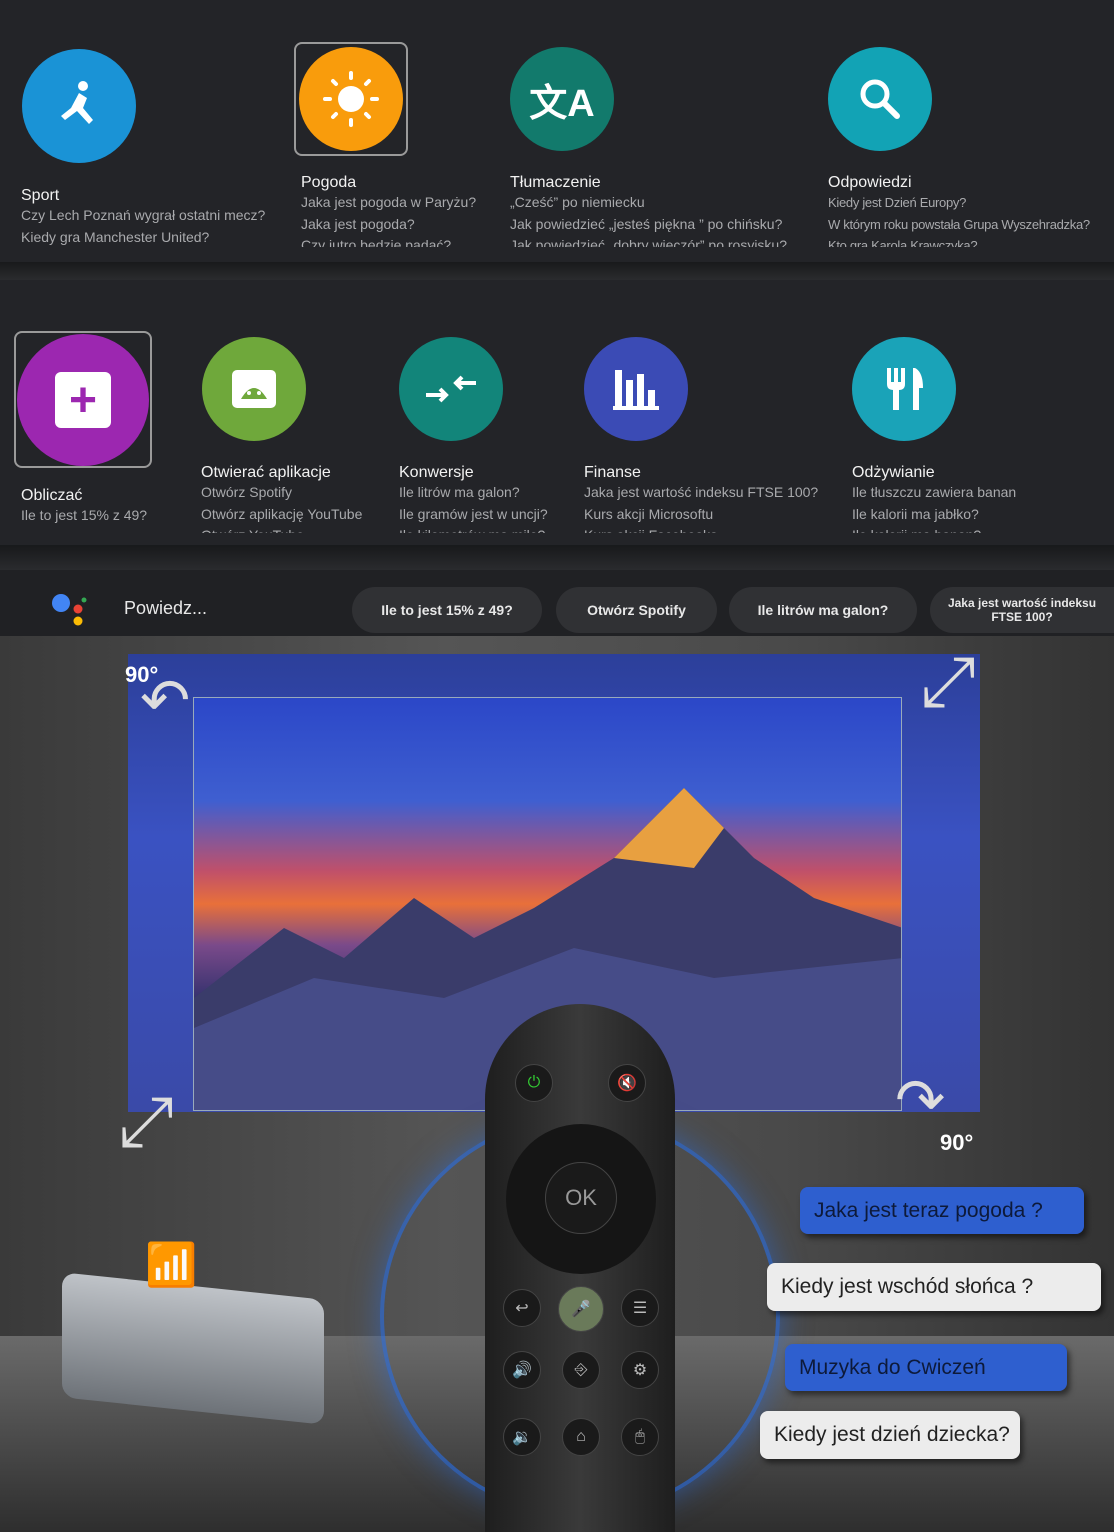 The image size is (1114, 1532). Describe the element at coordinates (823, 610) in the screenshot. I see `suggestion-chip: Ile litrów ma galon?` at that location.